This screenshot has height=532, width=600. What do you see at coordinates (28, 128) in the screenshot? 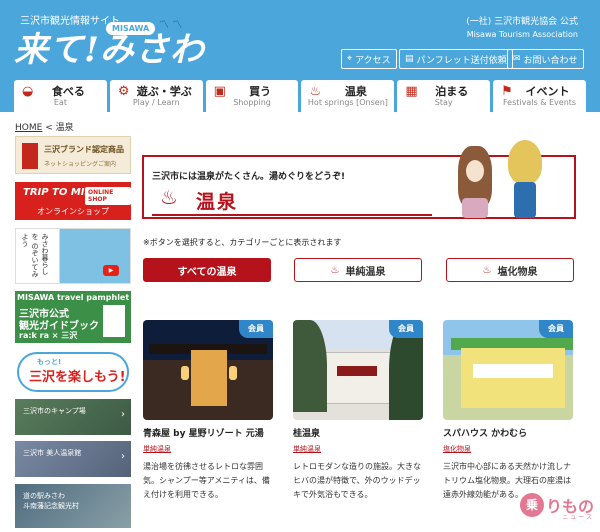
I see `breadcrumb-home-link: HOME` at bounding box center [28, 128].